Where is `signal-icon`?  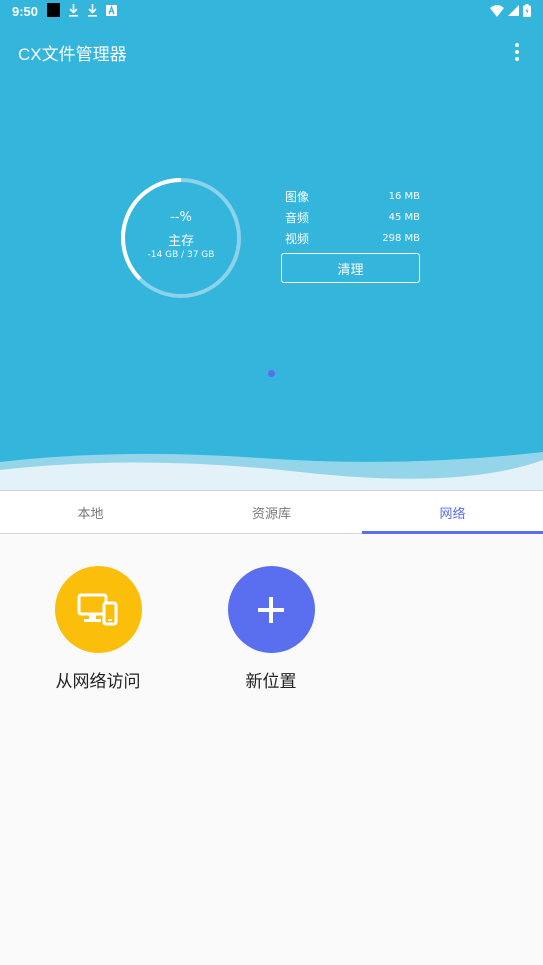 signal-icon is located at coordinates (513, 10).